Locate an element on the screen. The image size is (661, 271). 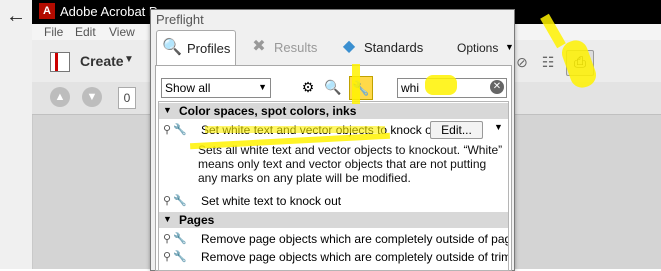
create-pdf-icon is located at coordinates (60, 62).